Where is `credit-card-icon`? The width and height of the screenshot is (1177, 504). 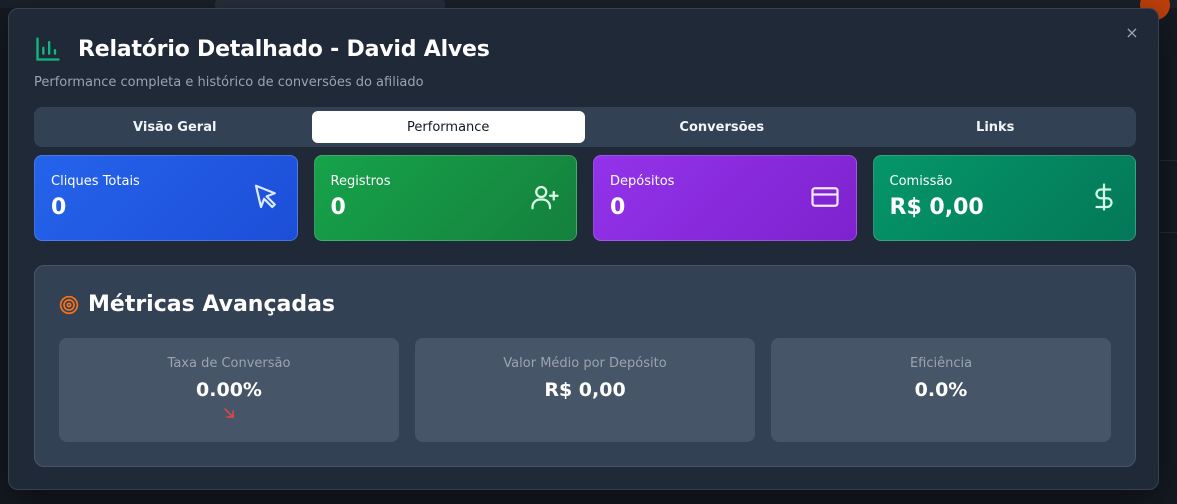
credit-card-icon is located at coordinates (824, 197).